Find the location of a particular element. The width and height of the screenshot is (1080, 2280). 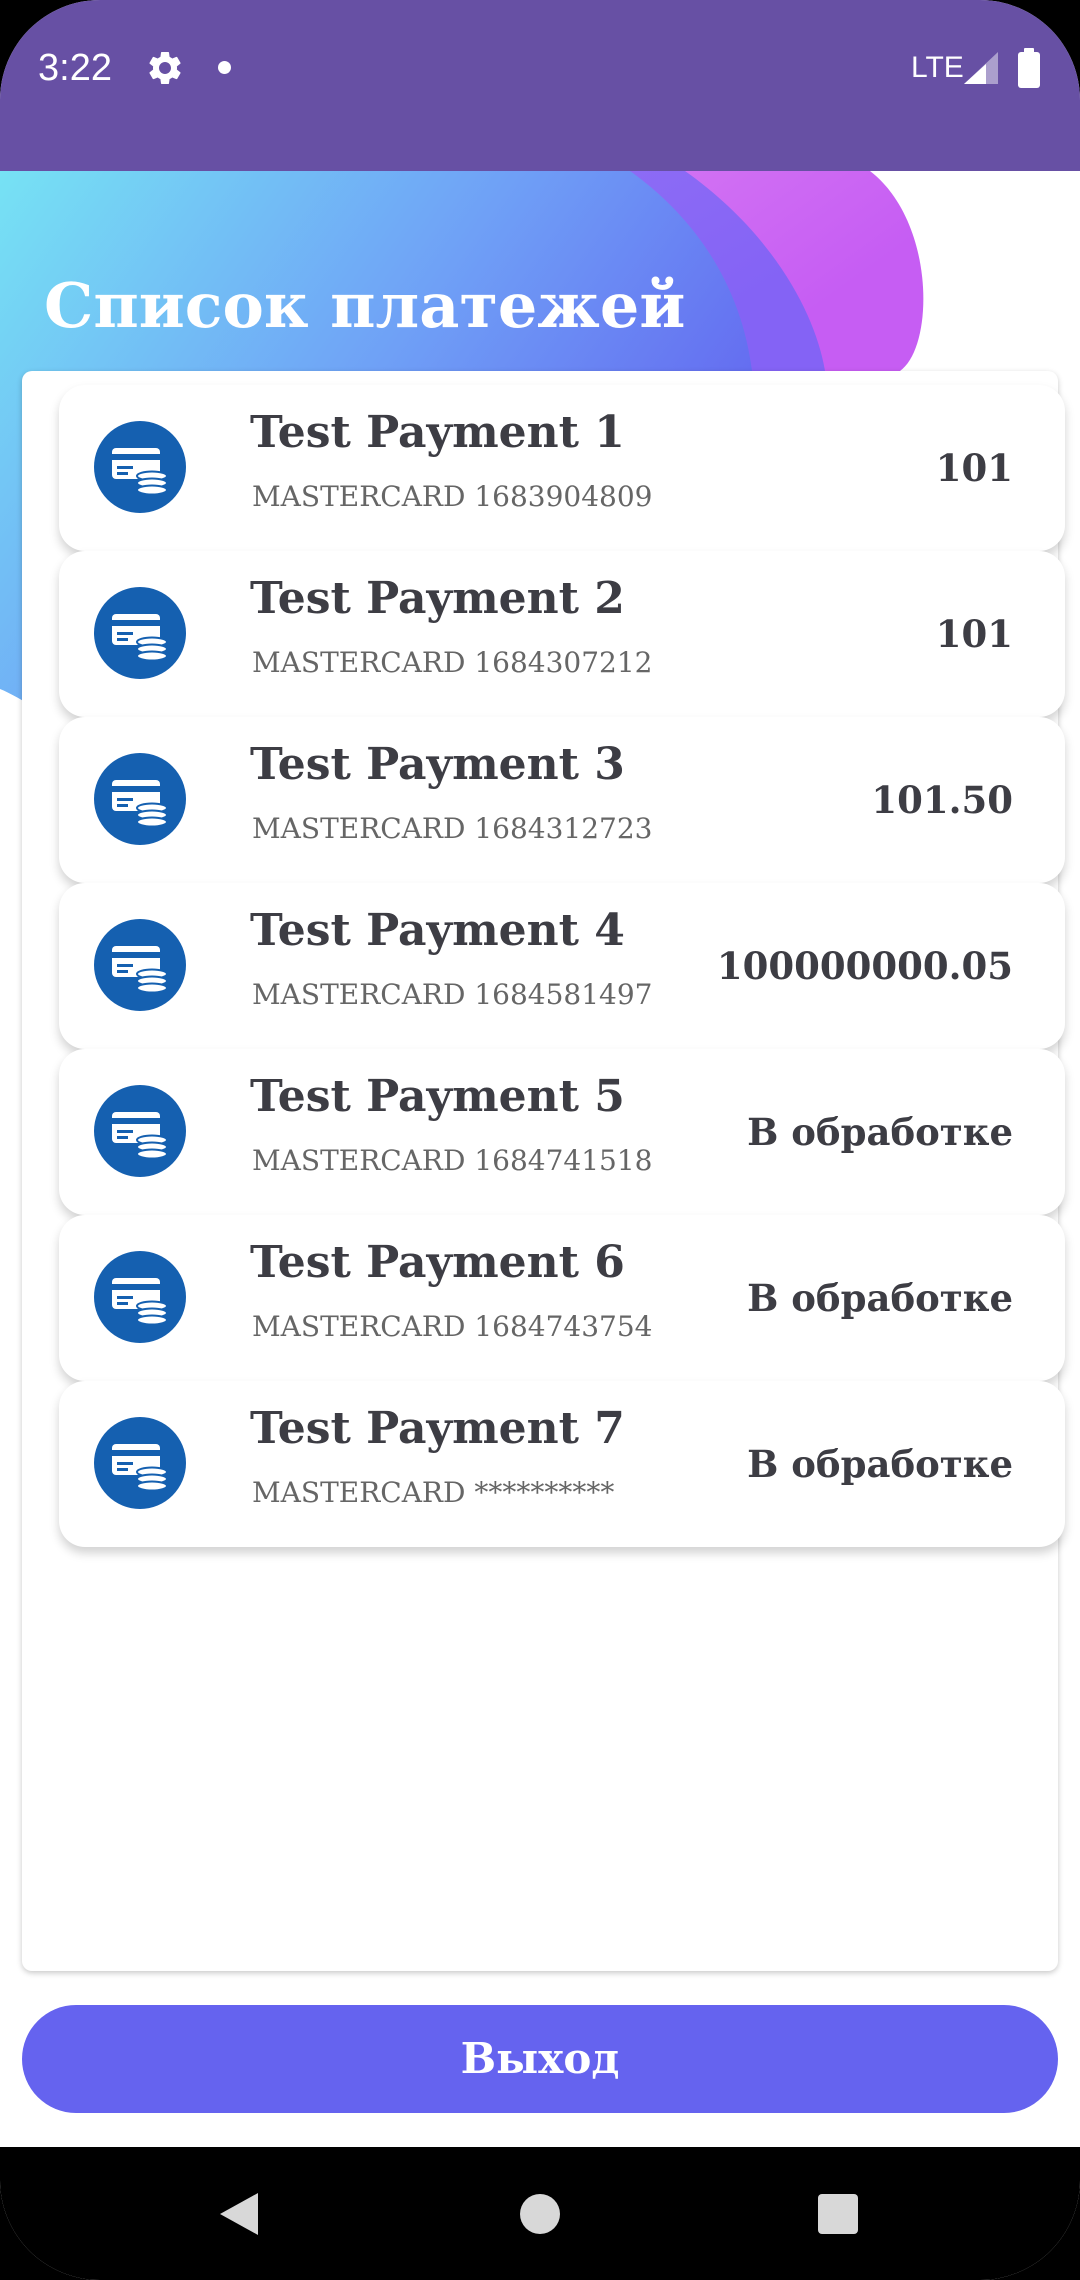

notification-dot-icon is located at coordinates (224, 67).